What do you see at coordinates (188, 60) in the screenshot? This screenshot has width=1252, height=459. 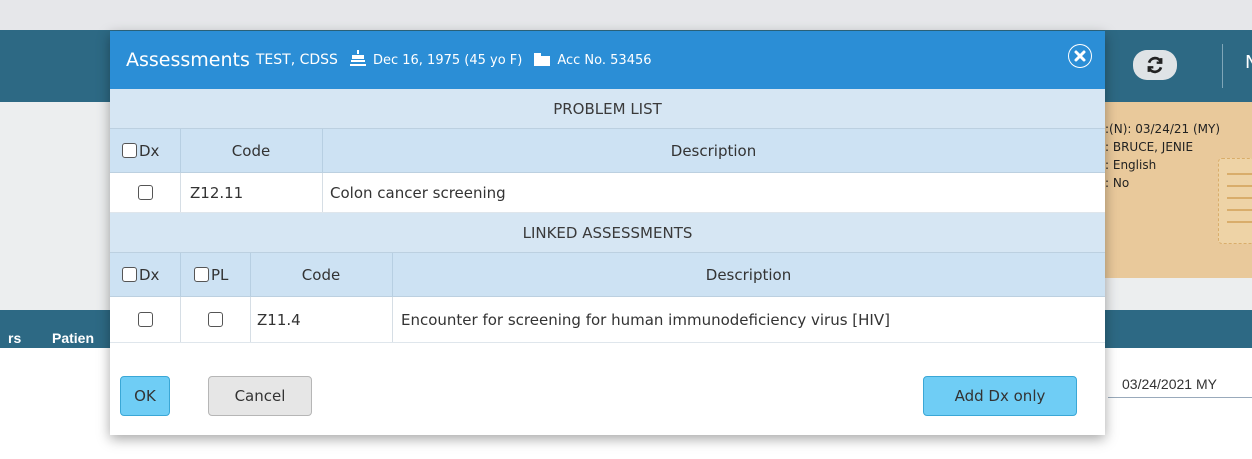 I see `modal-title: Assessments` at bounding box center [188, 60].